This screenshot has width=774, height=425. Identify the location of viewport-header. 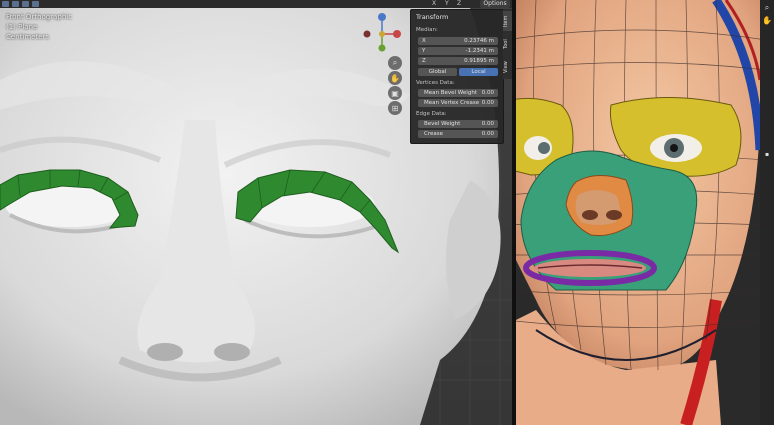
(258, 4).